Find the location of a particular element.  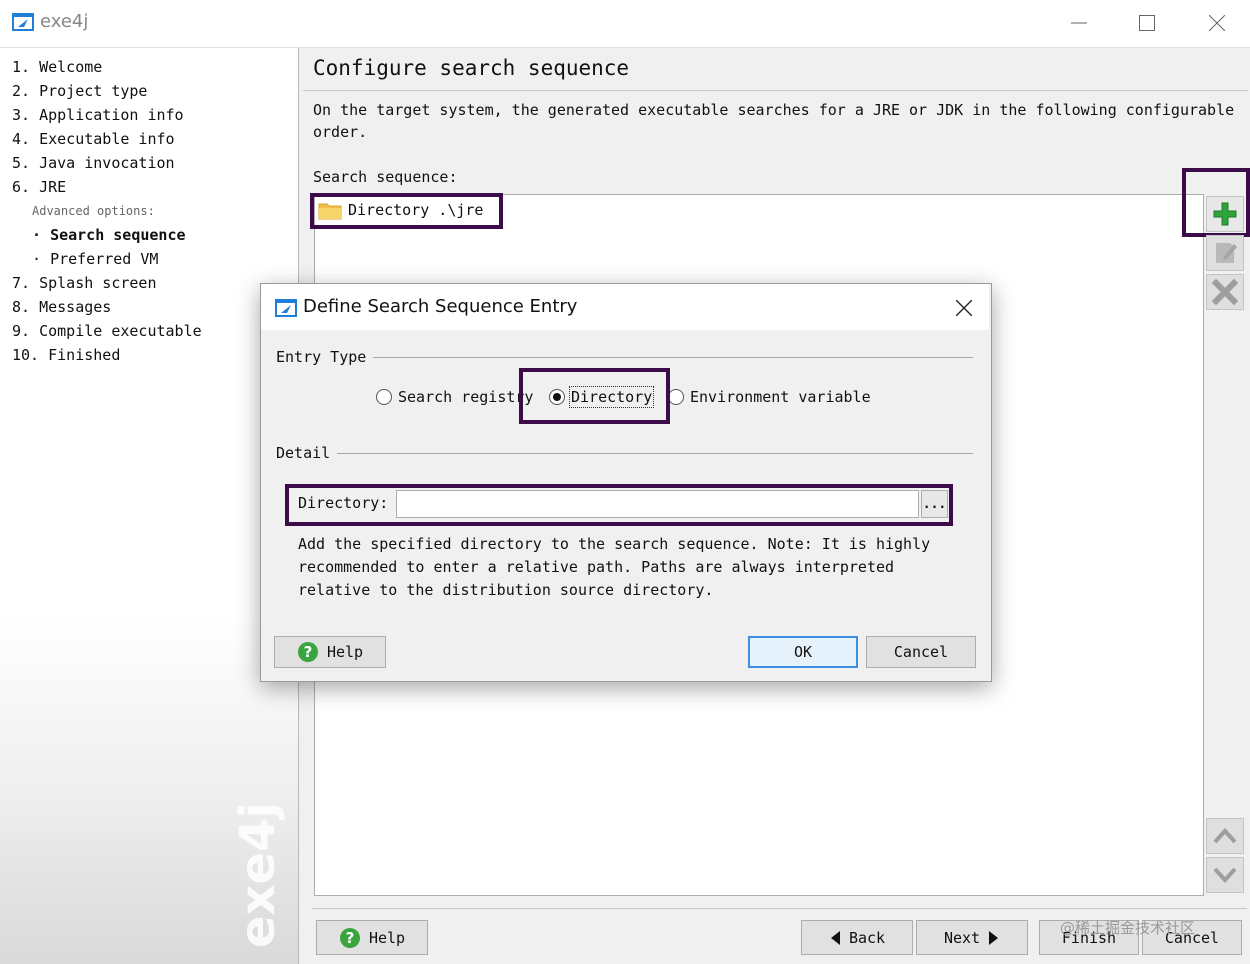

step-messages: 8. Messages is located at coordinates (61, 307).